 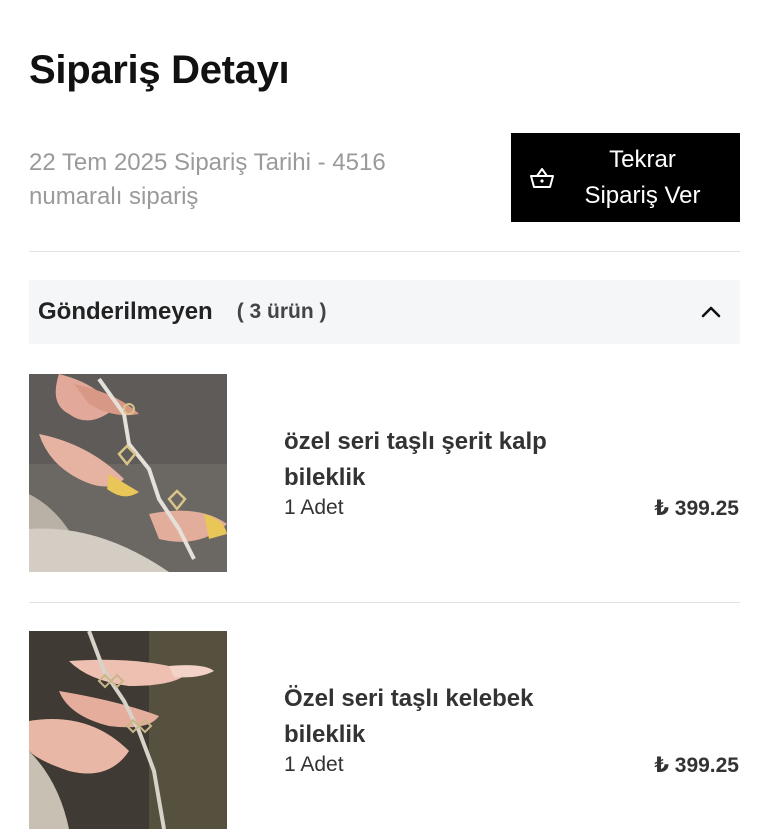 What do you see at coordinates (642, 177) in the screenshot?
I see `reorder-label: Tekrar Sipariş Ver` at bounding box center [642, 177].